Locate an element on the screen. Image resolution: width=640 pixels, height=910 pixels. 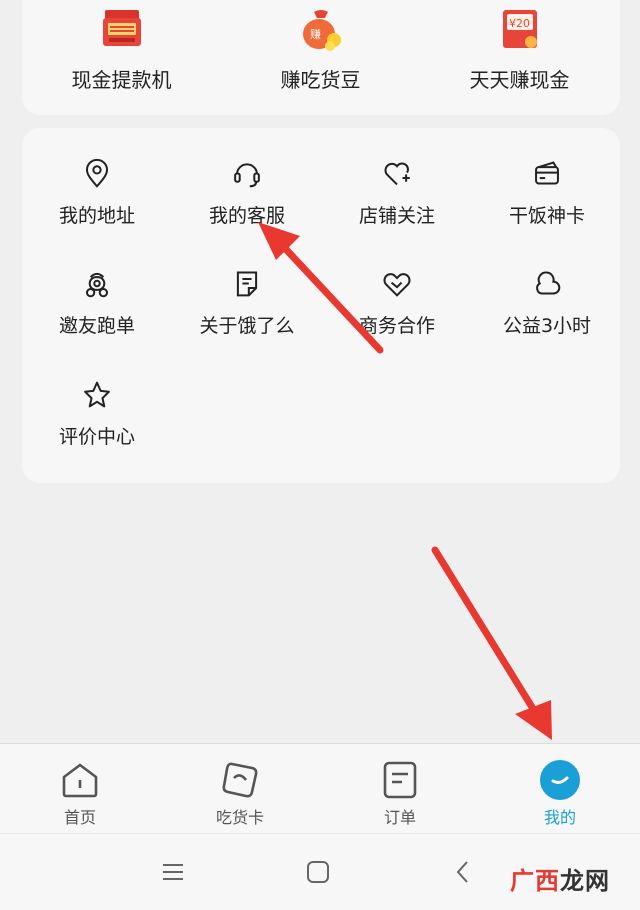
arrow-to-mine-tab is located at coordinates (491, 643).